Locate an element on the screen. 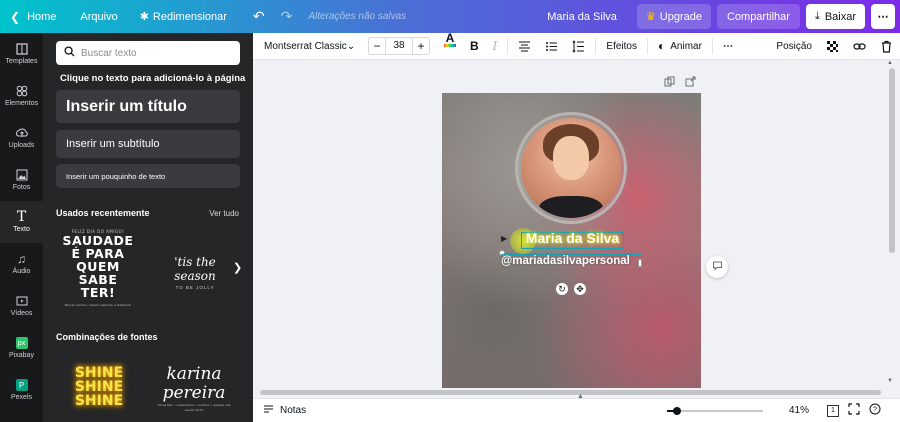 The height and width of the screenshot is (422, 900). chevron-down-icon: ⌄ is located at coordinates (351, 46).